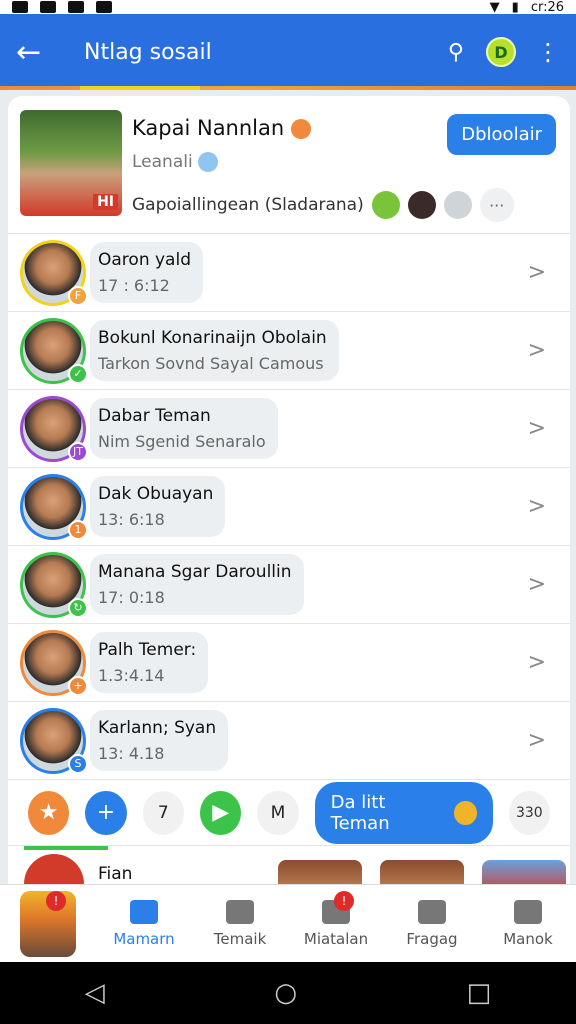 The image size is (576, 1024). I want to click on contact-bubble: Dak Obuayan 13: 6:18, so click(158, 506).